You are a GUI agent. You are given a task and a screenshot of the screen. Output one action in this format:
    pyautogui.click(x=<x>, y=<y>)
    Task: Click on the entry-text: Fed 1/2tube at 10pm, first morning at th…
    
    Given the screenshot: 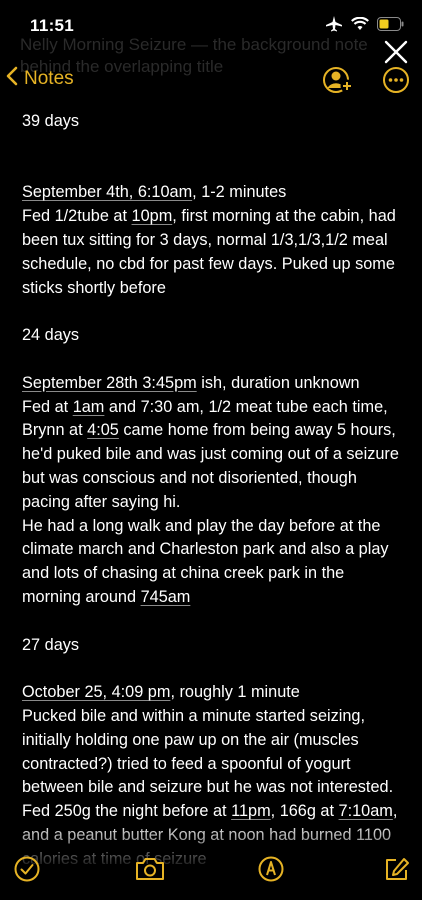 What is the action you would take?
    pyautogui.click(x=209, y=252)
    